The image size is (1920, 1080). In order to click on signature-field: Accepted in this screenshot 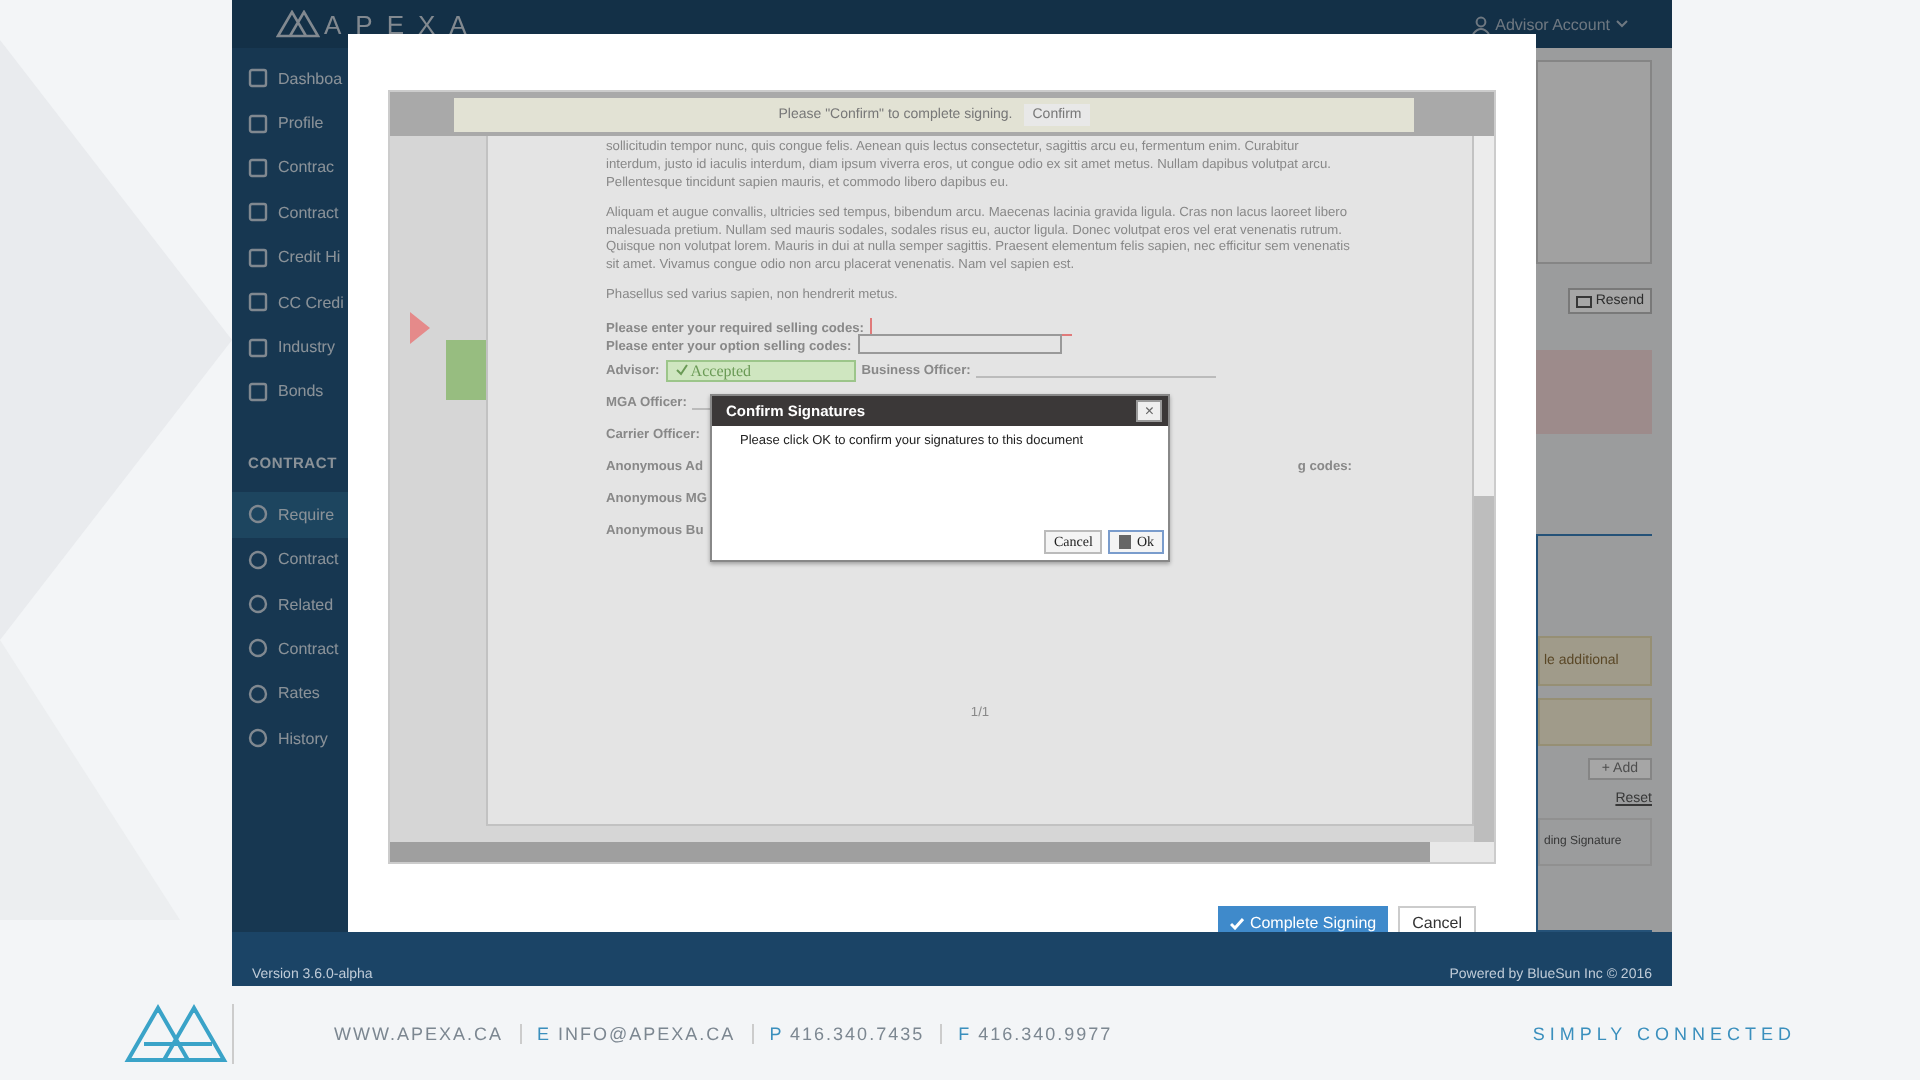, I will do `click(760, 370)`.